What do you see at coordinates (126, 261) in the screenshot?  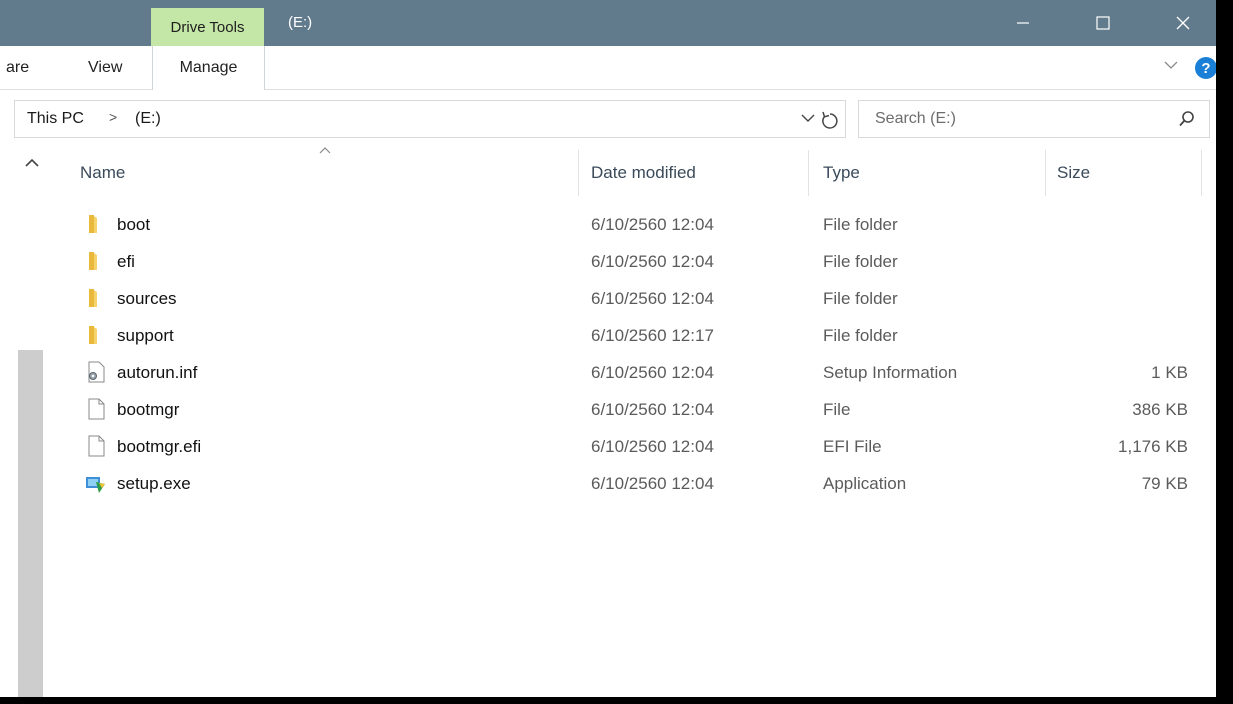 I see `file-name: efi` at bounding box center [126, 261].